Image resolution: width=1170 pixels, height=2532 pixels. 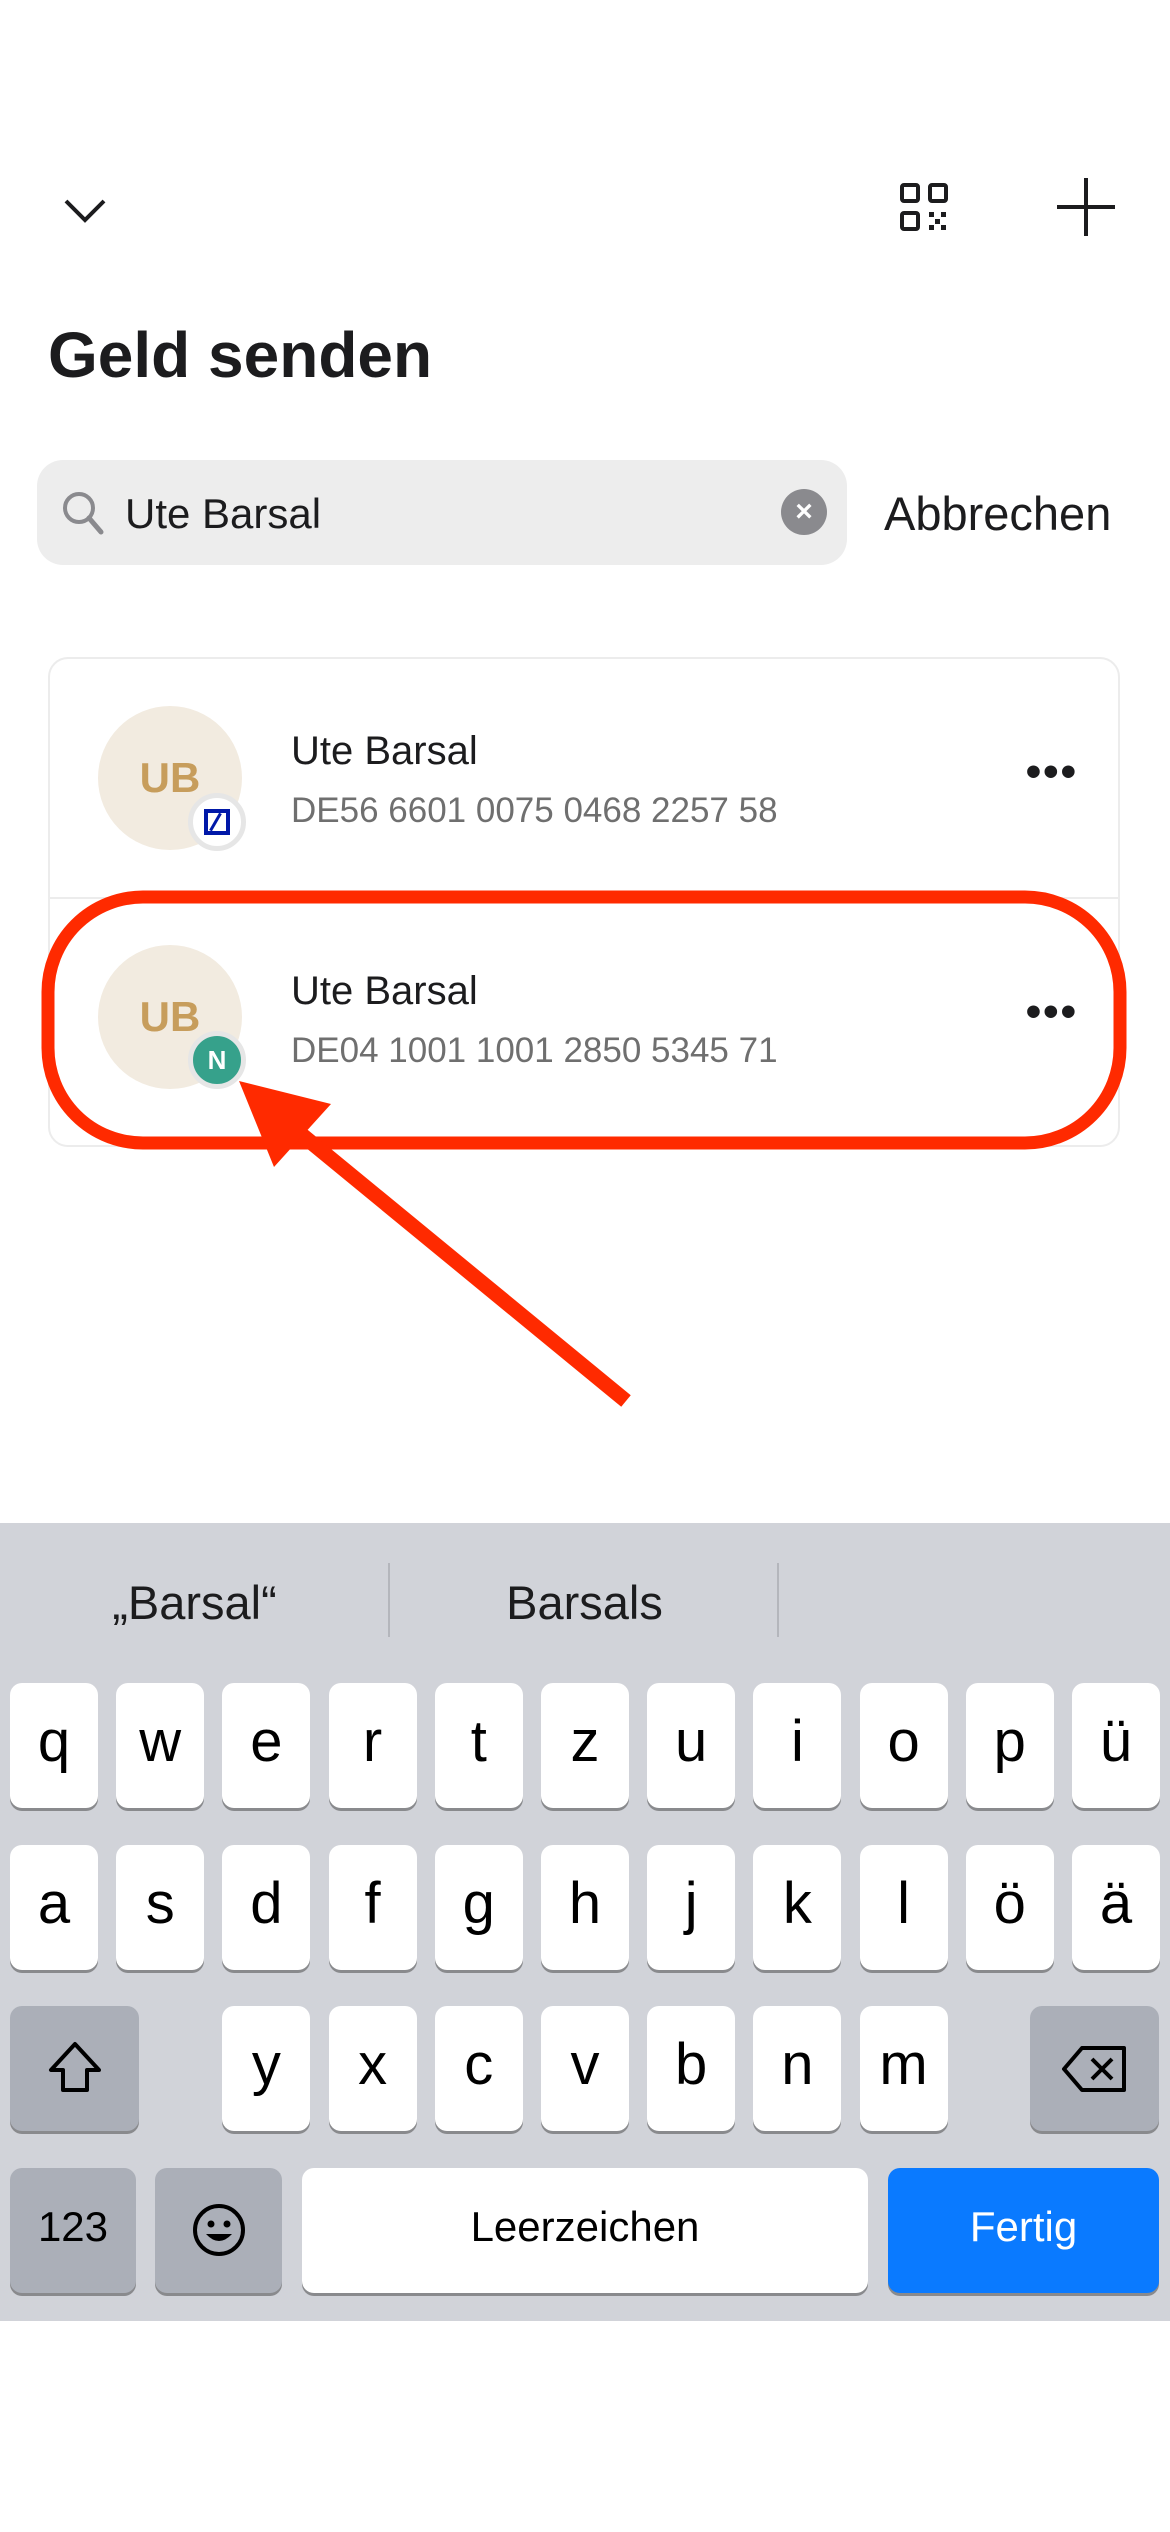 I want to click on space-key: Leerzeichen, so click(x=585, y=2230).